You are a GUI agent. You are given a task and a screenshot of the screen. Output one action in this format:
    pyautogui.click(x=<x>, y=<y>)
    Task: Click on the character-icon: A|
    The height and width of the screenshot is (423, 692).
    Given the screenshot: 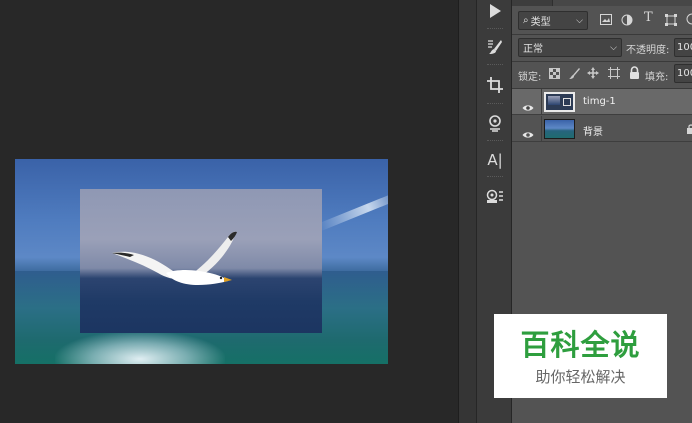 What is the action you would take?
    pyautogui.click(x=495, y=160)
    